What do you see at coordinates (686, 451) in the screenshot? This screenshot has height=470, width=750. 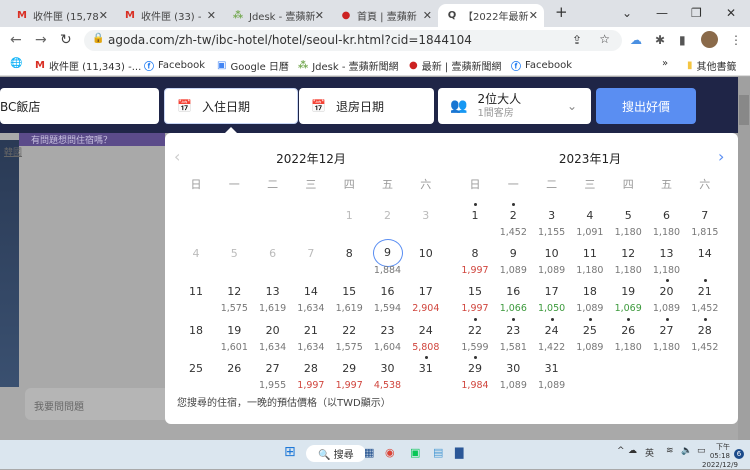 I see `volume-icon: 🔈` at bounding box center [686, 451].